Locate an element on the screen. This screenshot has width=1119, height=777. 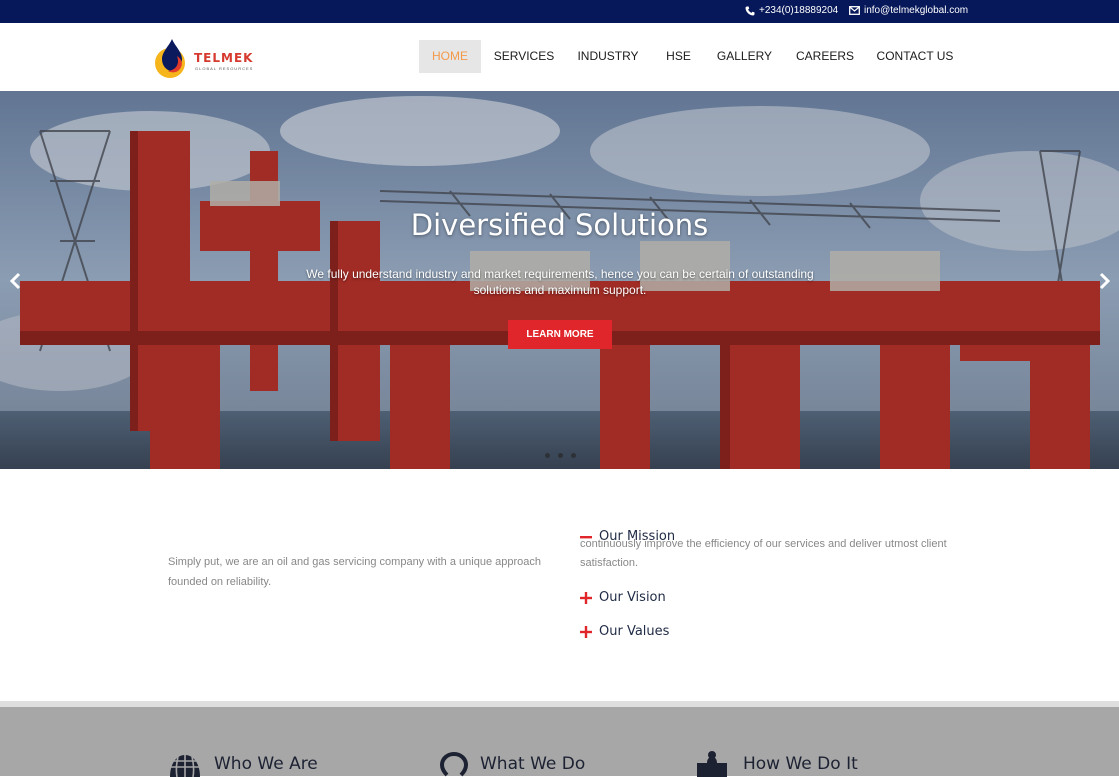
learn-more-button: LEARN MORE is located at coordinates (560, 334).